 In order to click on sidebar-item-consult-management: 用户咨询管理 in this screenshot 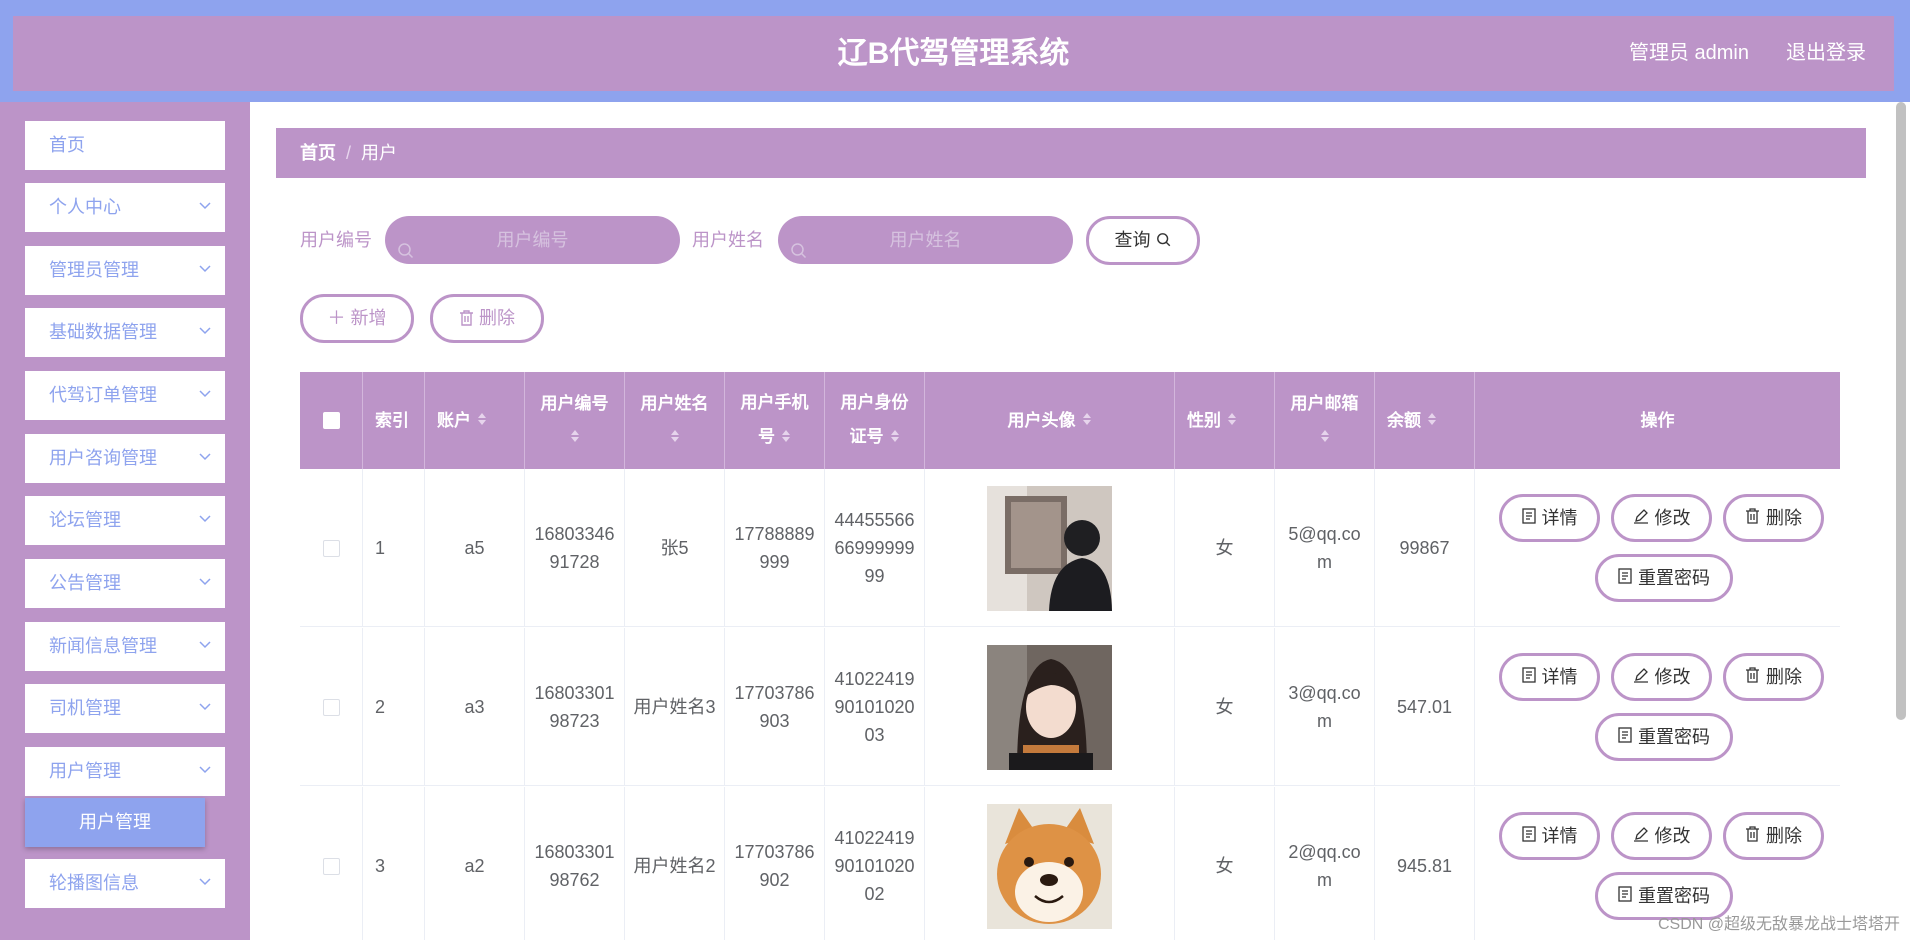, I will do `click(125, 458)`.